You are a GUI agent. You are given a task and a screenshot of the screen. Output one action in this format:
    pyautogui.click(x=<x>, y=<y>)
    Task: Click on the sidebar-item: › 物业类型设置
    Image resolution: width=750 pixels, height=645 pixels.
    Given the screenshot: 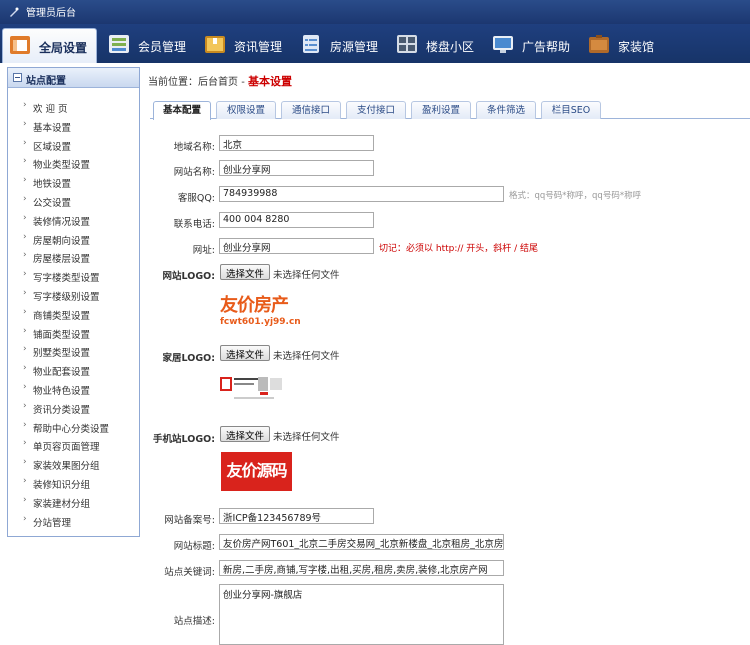 What is the action you would take?
    pyautogui.click(x=73, y=163)
    